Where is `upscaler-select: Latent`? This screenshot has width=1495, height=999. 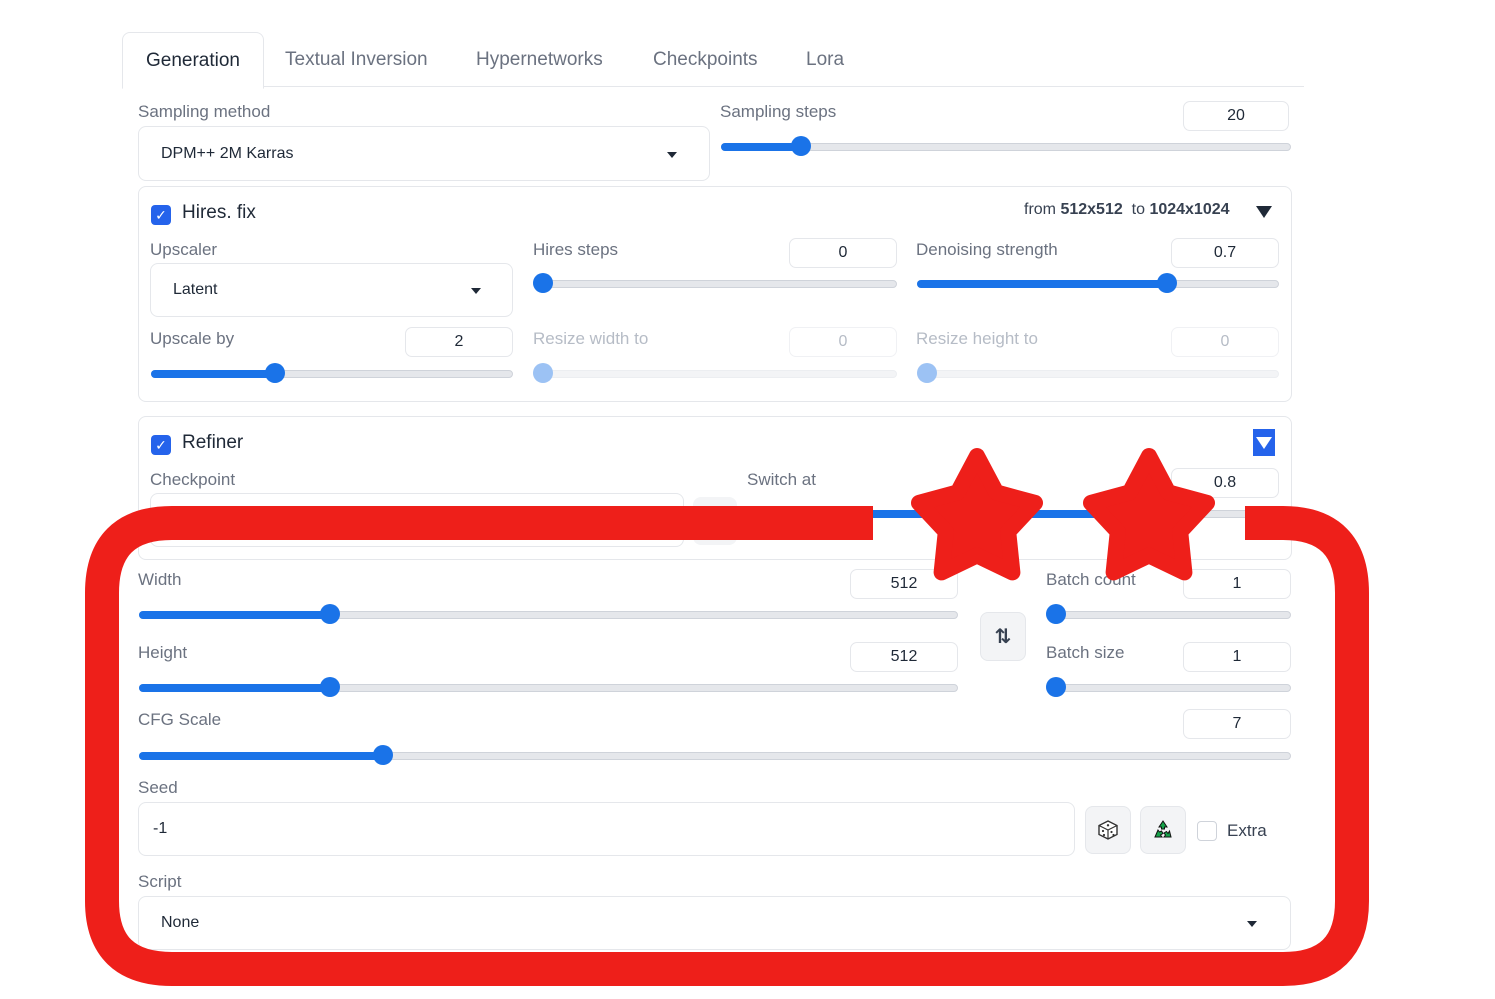
upscaler-select: Latent is located at coordinates (331, 290).